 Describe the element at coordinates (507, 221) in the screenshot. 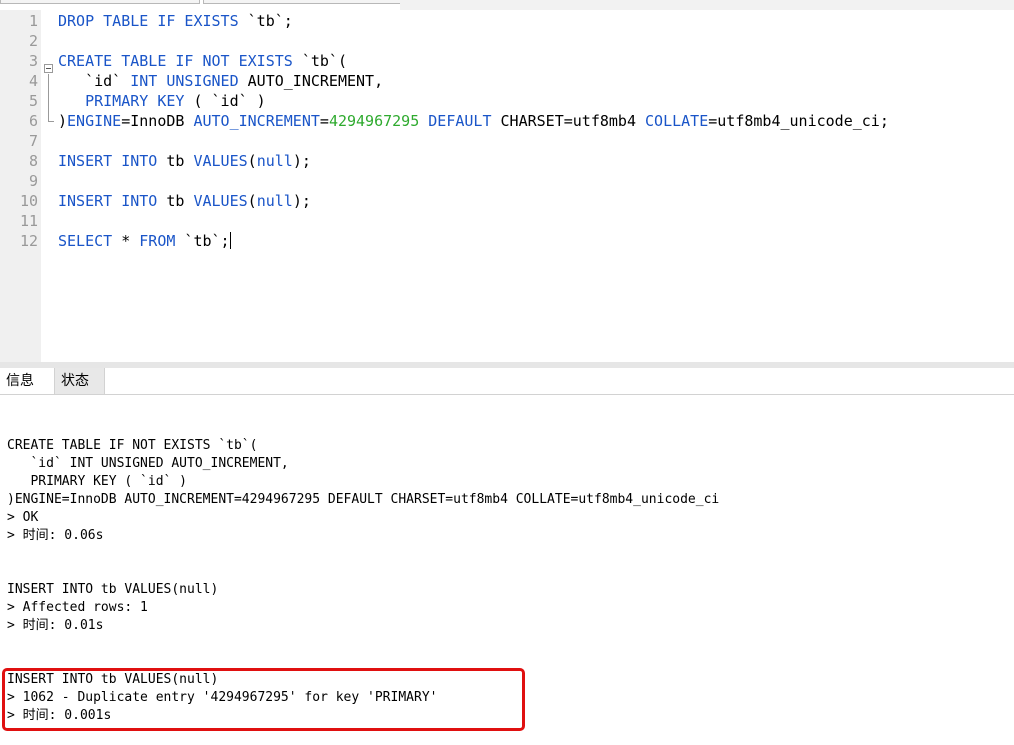

I see `code-line: 11` at that location.